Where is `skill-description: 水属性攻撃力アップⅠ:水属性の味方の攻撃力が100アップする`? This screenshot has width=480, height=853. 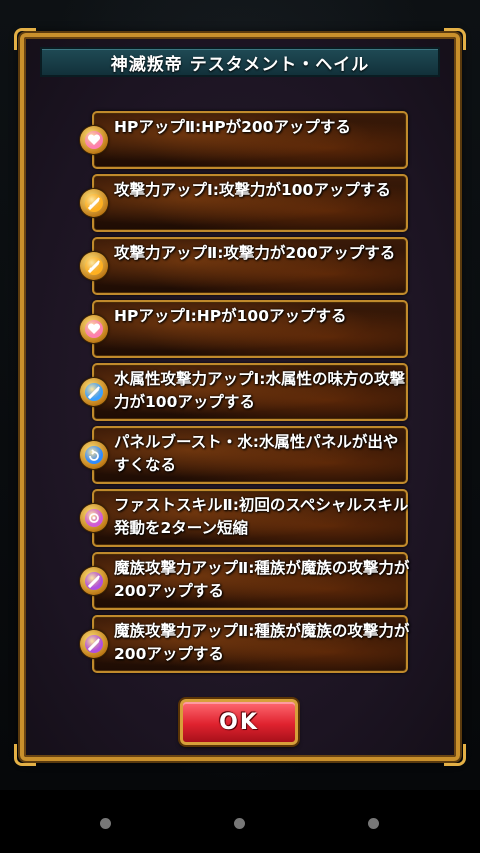
skill-description: 水属性攻撃力アップⅠ:水属性の味方の攻撃力が100アップする is located at coordinates (259, 390).